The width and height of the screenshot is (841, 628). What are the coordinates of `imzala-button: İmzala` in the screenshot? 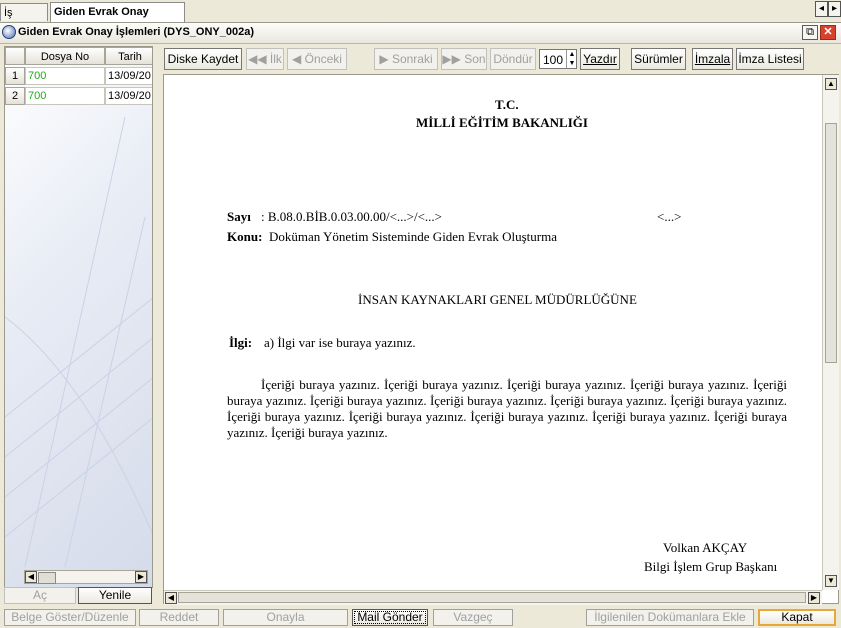 It's located at (712, 59).